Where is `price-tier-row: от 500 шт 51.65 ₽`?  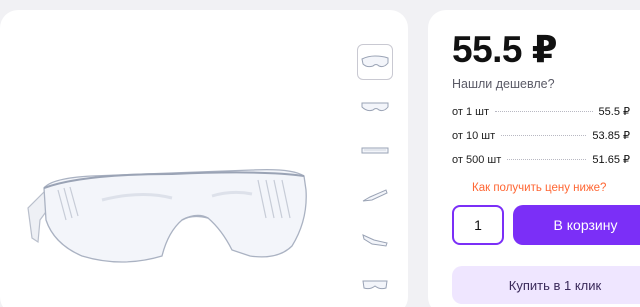
price-tier-row: от 500 шт 51.65 ₽ is located at coordinates (541, 165).